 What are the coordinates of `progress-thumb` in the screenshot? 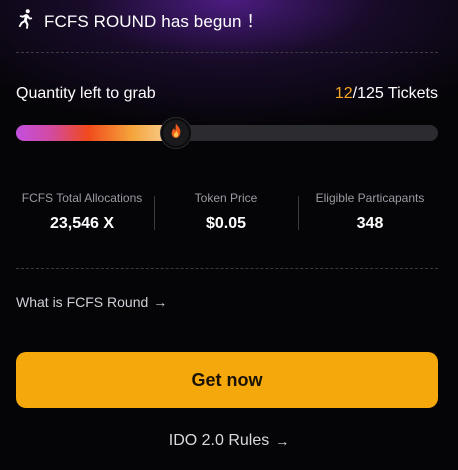 It's located at (176, 133).